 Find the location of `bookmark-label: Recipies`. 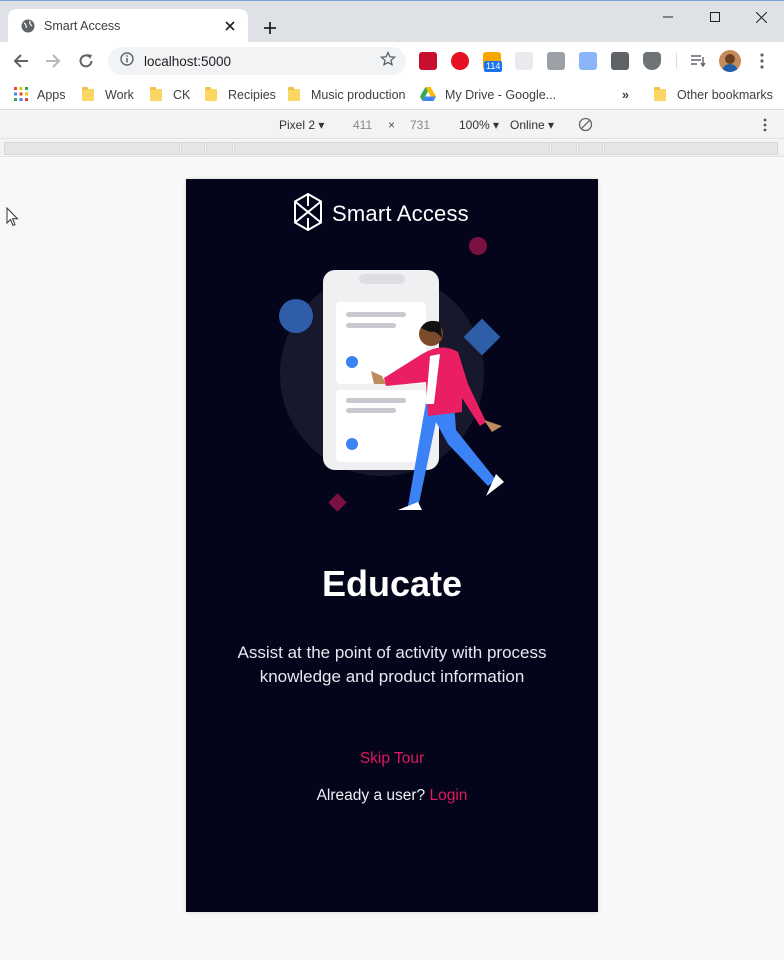

bookmark-label: Recipies is located at coordinates (252, 95).